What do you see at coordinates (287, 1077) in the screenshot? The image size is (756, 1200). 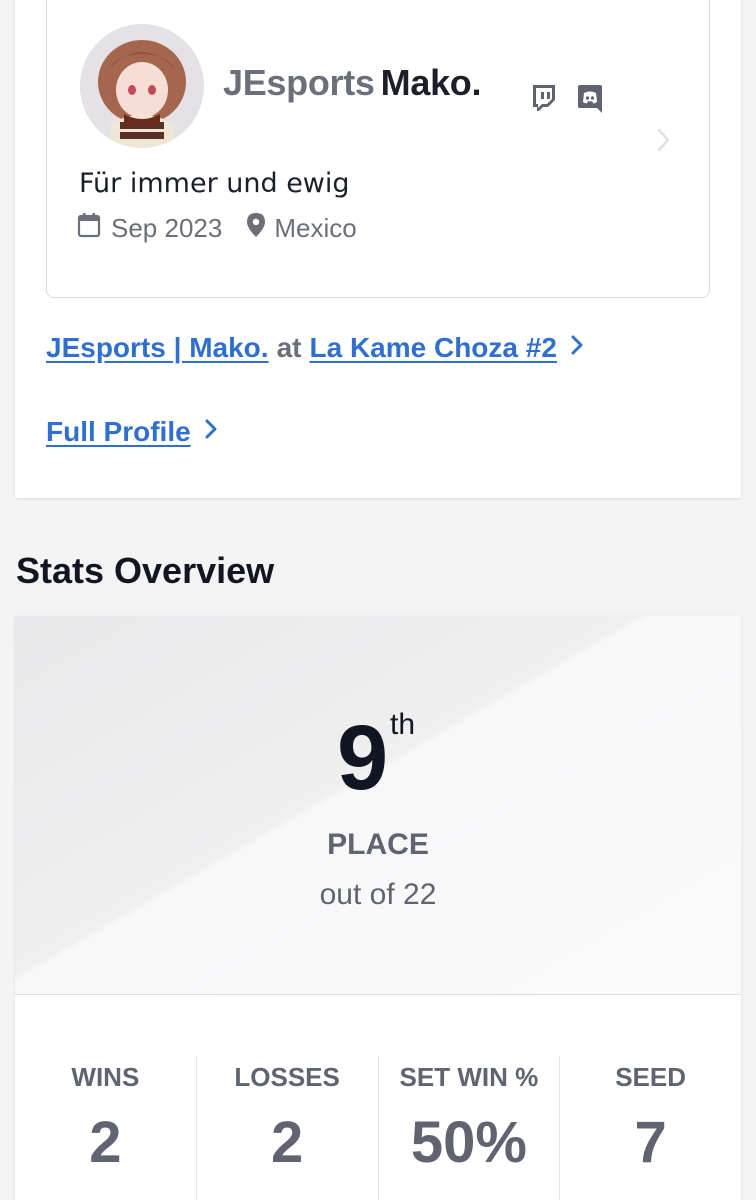 I see `stat-label: LOSSES` at bounding box center [287, 1077].